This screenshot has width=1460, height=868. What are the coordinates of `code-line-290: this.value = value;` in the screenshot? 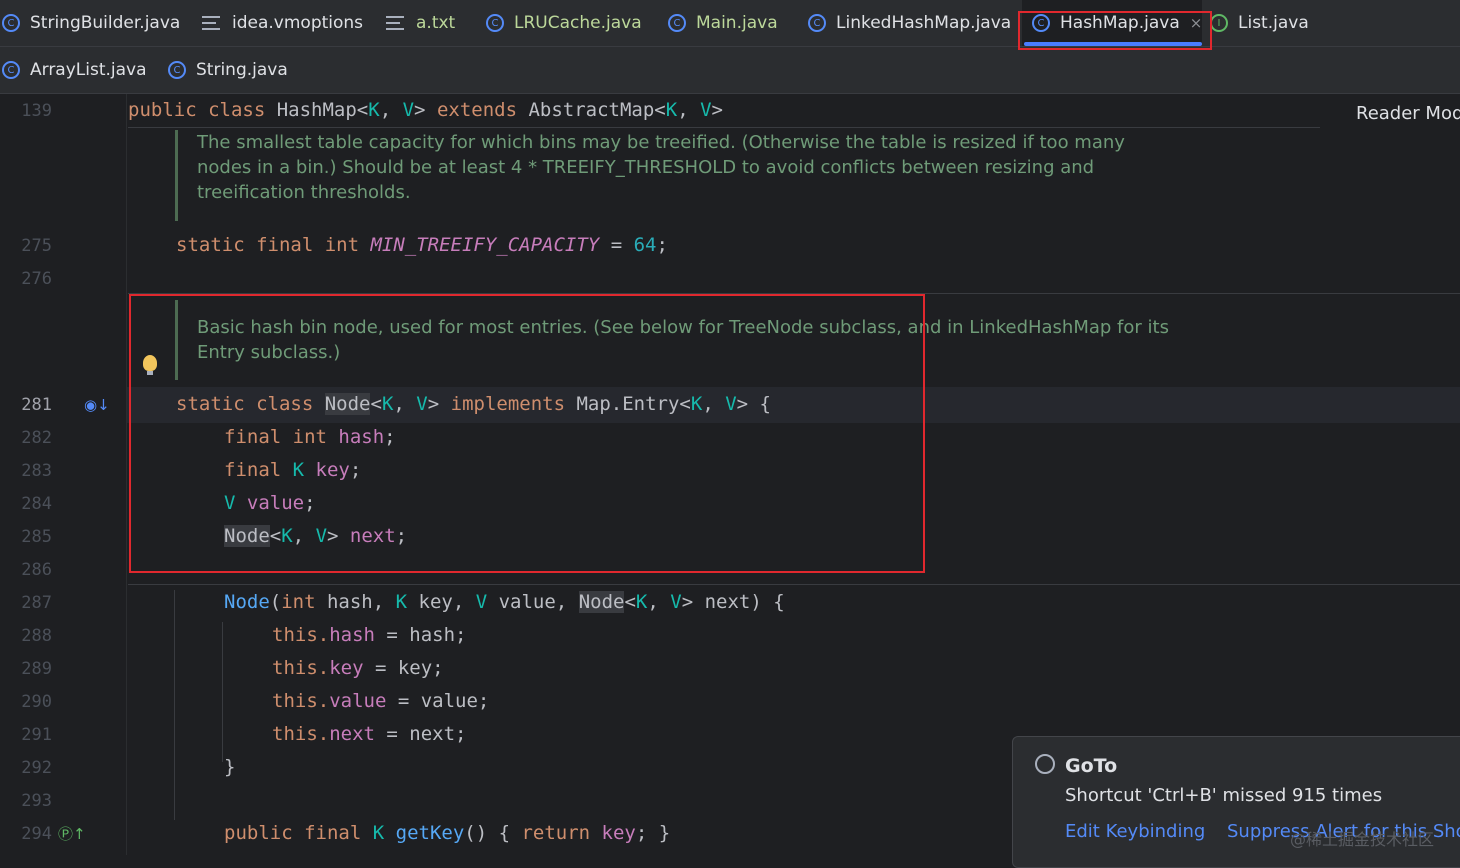 It's located at (381, 701).